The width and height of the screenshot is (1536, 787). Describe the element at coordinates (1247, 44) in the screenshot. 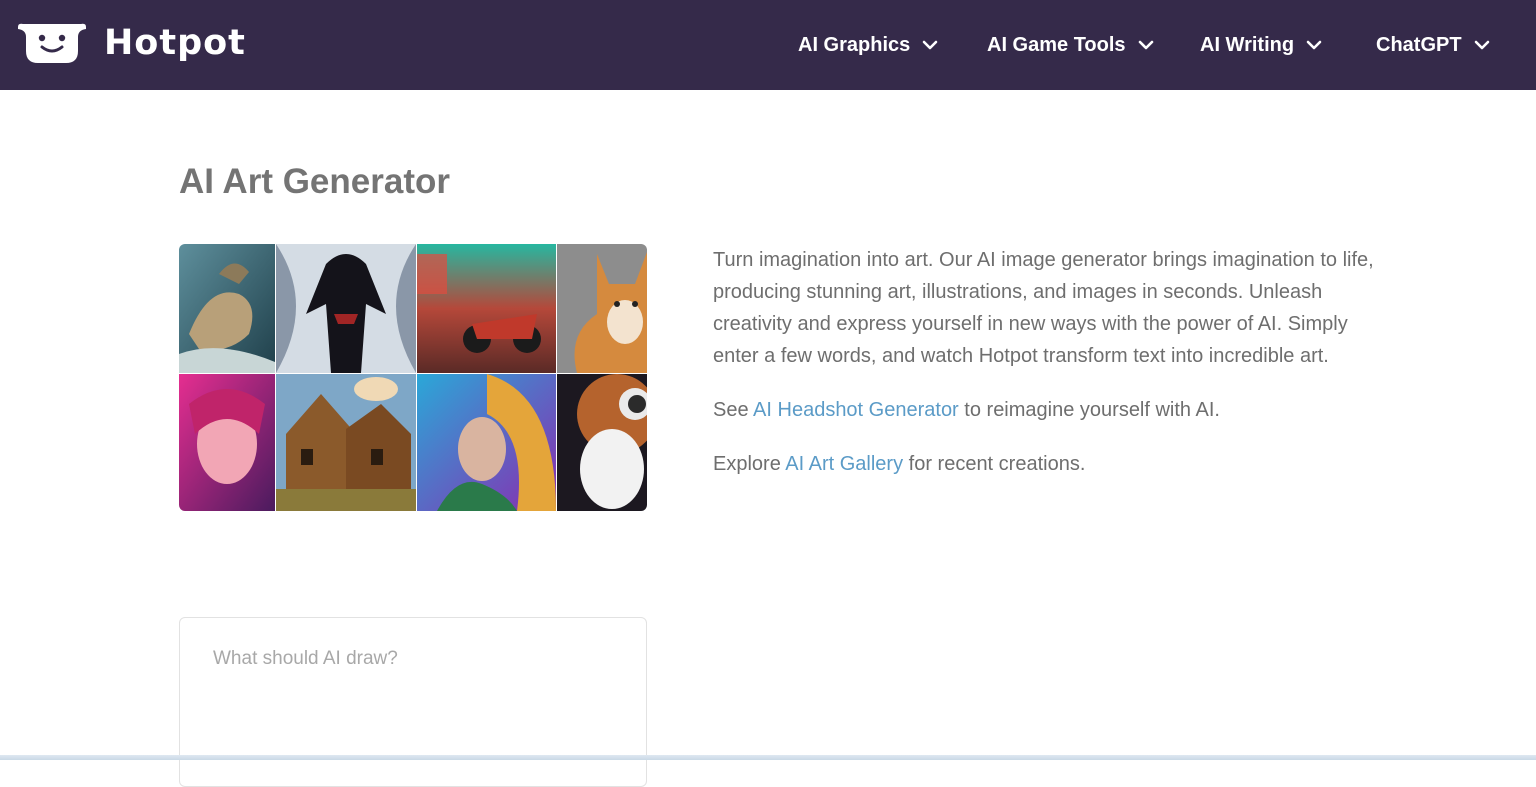

I see `nav-label: AI Writing` at that location.